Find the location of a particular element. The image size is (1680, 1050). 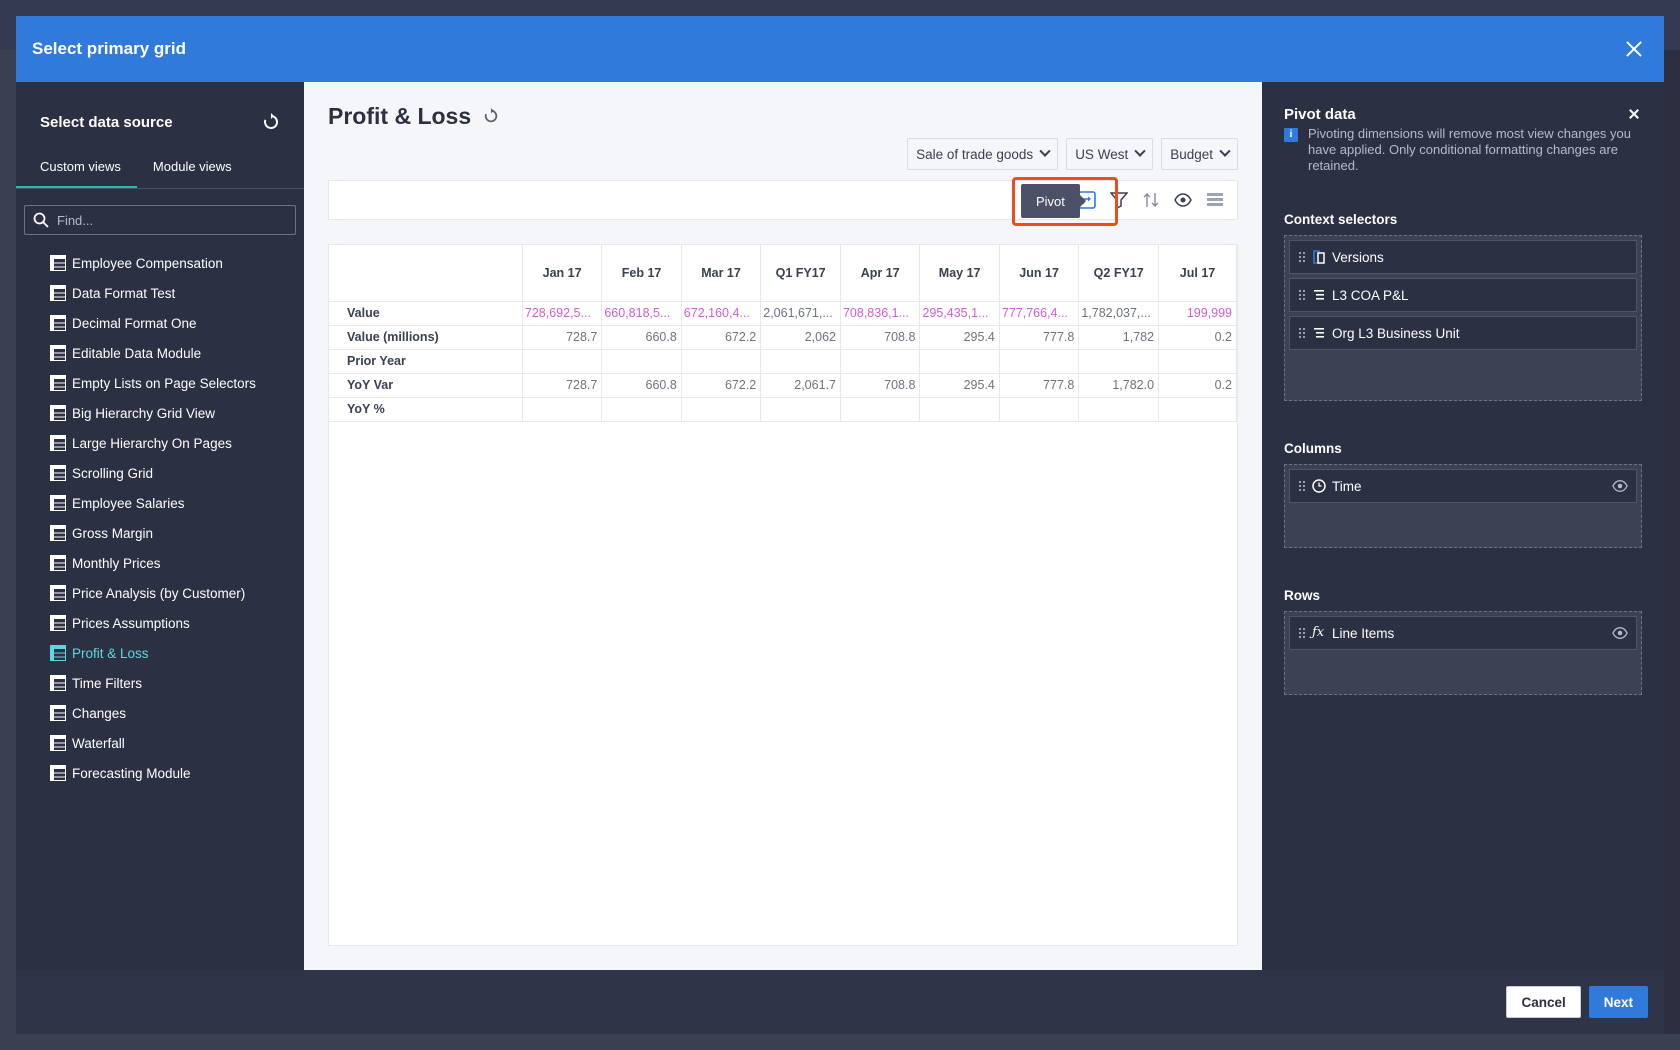

dimension-chip: Time is located at coordinates (1463, 486).